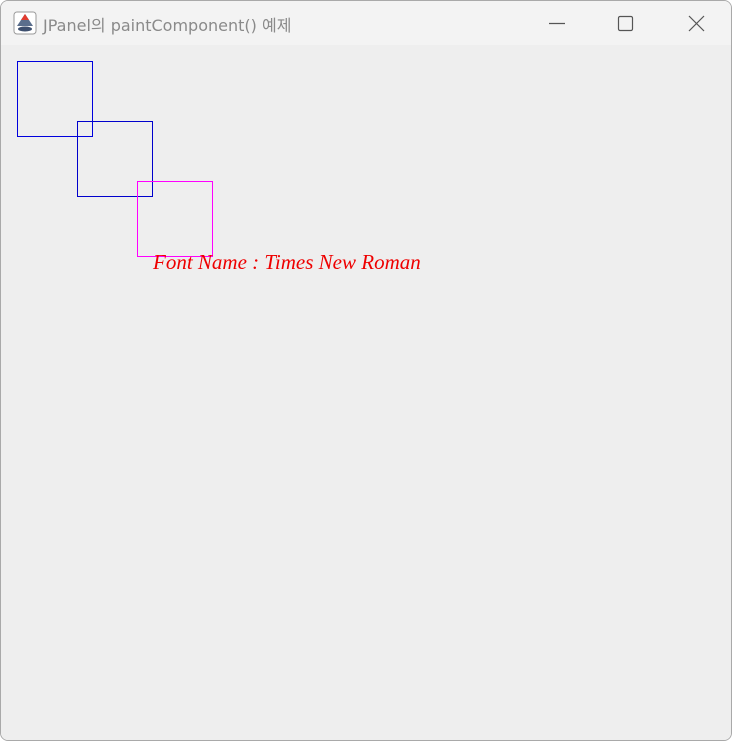 This screenshot has width=732, height=741. What do you see at coordinates (175, 219) in the screenshot?
I see `magenta-rectangle` at bounding box center [175, 219].